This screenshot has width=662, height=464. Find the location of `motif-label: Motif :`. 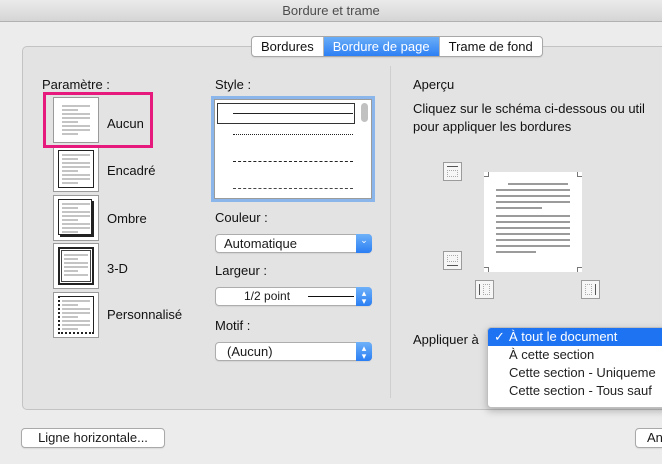

motif-label: Motif : is located at coordinates (233, 325).